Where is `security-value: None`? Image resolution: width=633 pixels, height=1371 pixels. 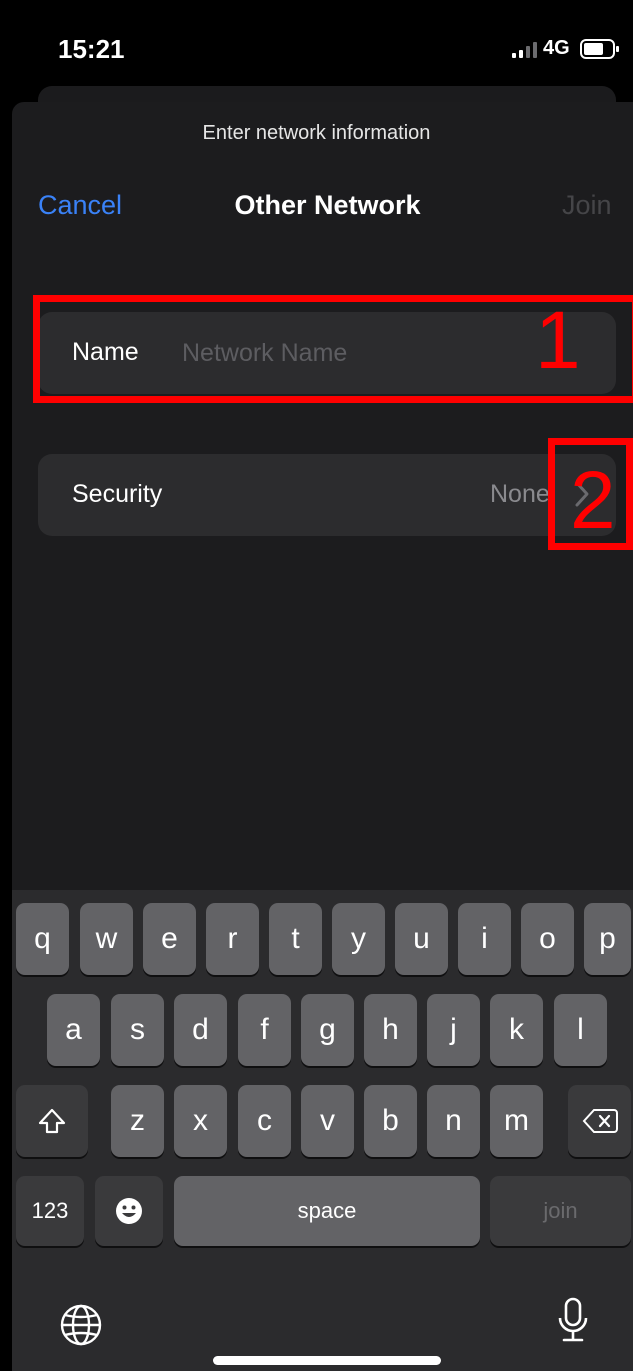 security-value: None is located at coordinates (520, 494).